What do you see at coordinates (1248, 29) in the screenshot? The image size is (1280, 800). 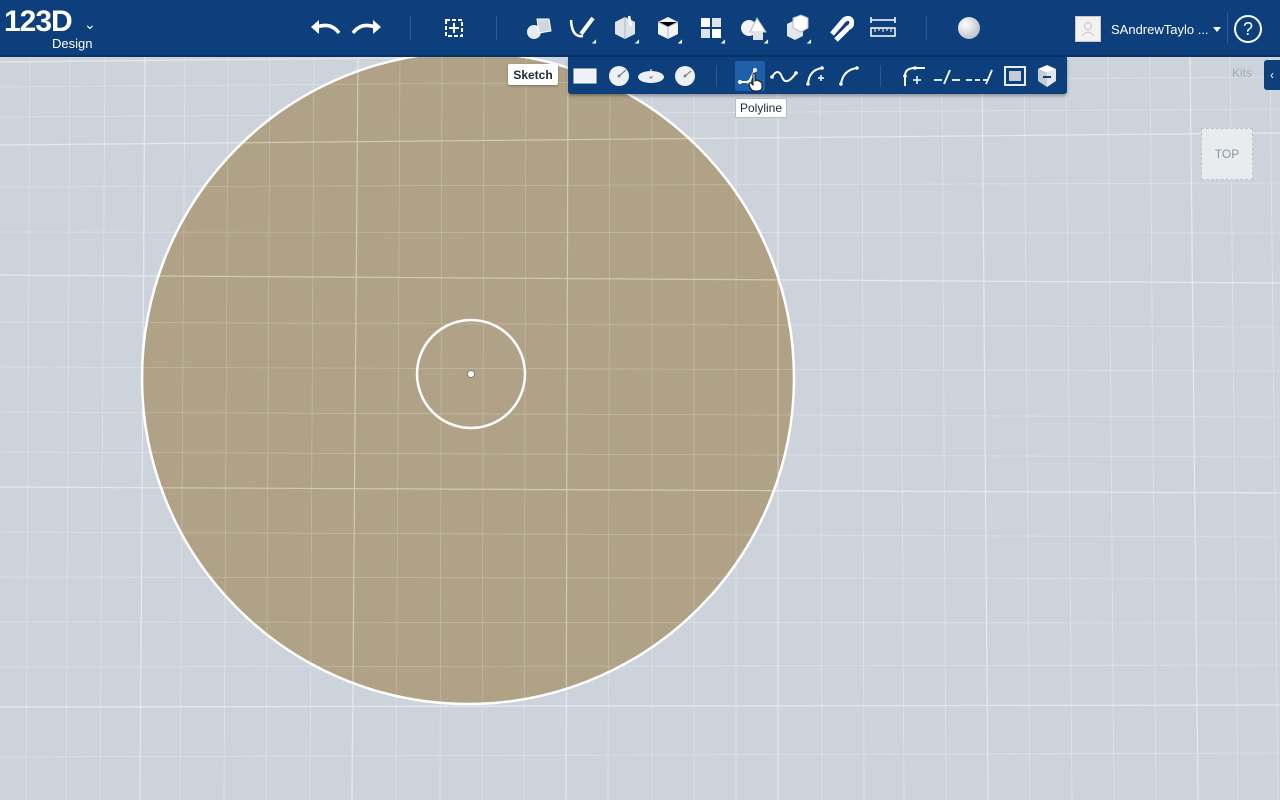 I see `help-button: ?` at bounding box center [1248, 29].